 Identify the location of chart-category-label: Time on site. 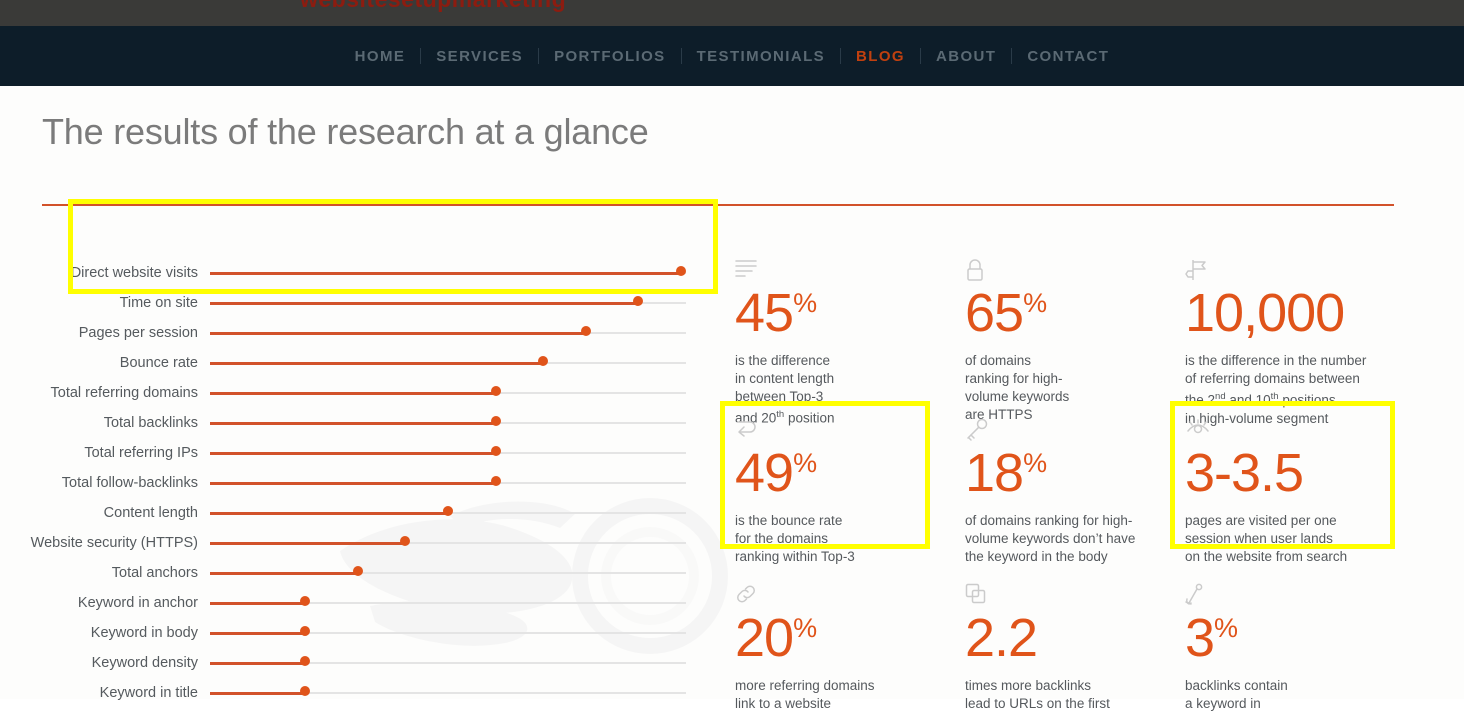
(158, 303).